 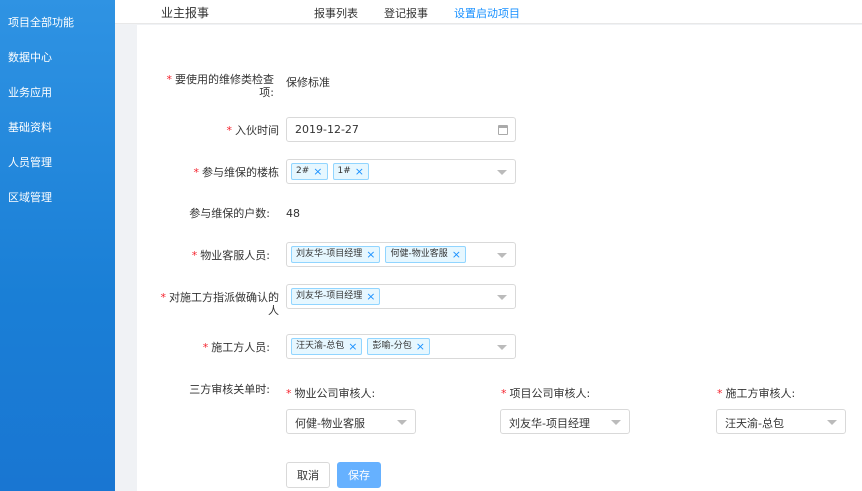 I want to click on sidebar-item-basic-data: 基础资料, so click(x=57, y=127).